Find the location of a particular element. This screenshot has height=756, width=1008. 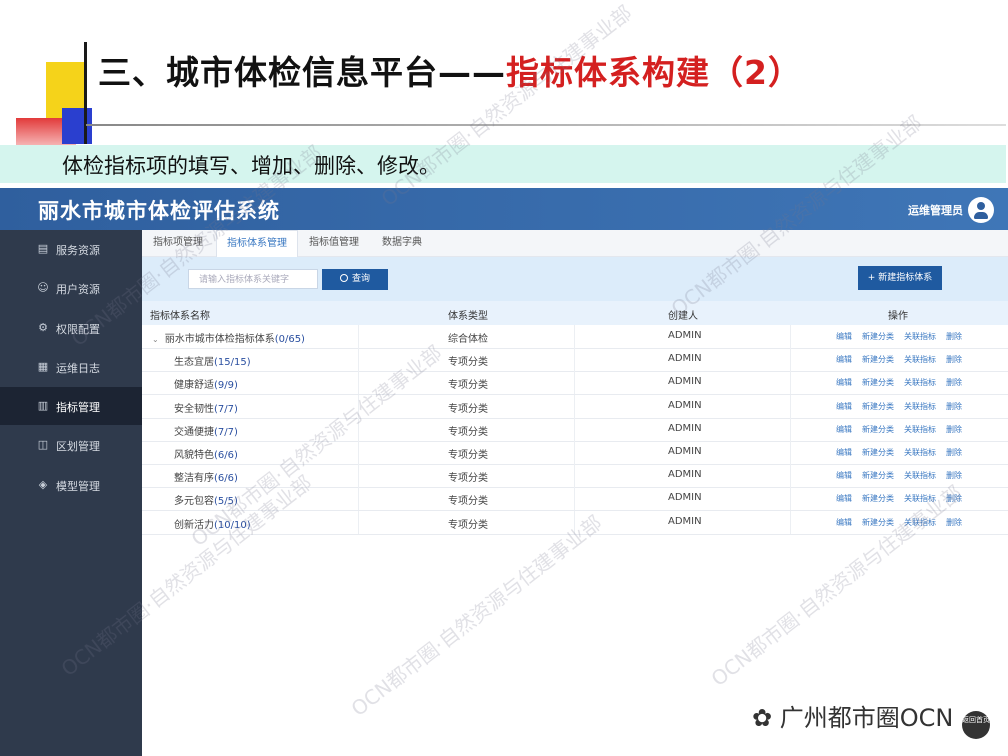

column-header-actions: 操作 is located at coordinates (898, 316).